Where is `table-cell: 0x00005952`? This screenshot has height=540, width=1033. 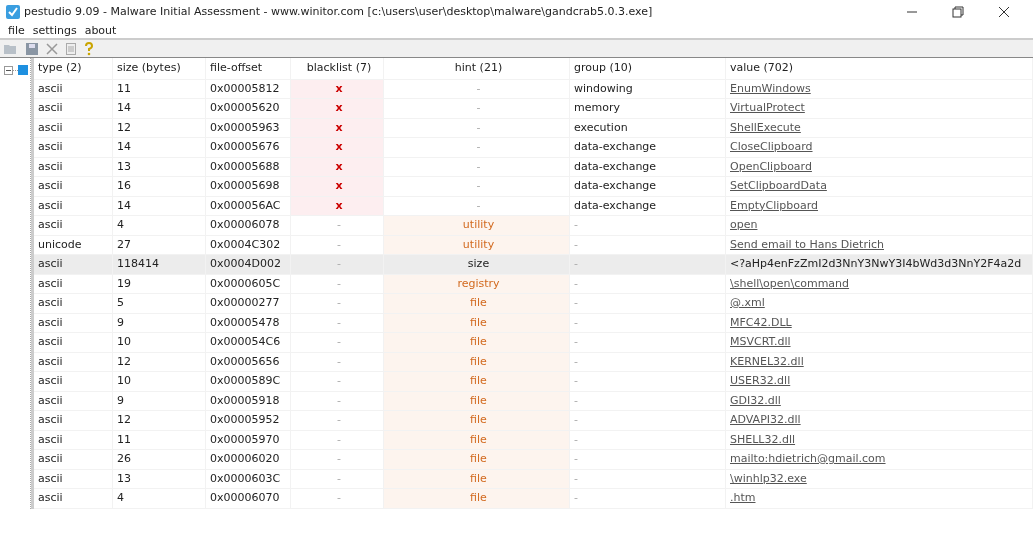 table-cell: 0x00005952 is located at coordinates (248, 420).